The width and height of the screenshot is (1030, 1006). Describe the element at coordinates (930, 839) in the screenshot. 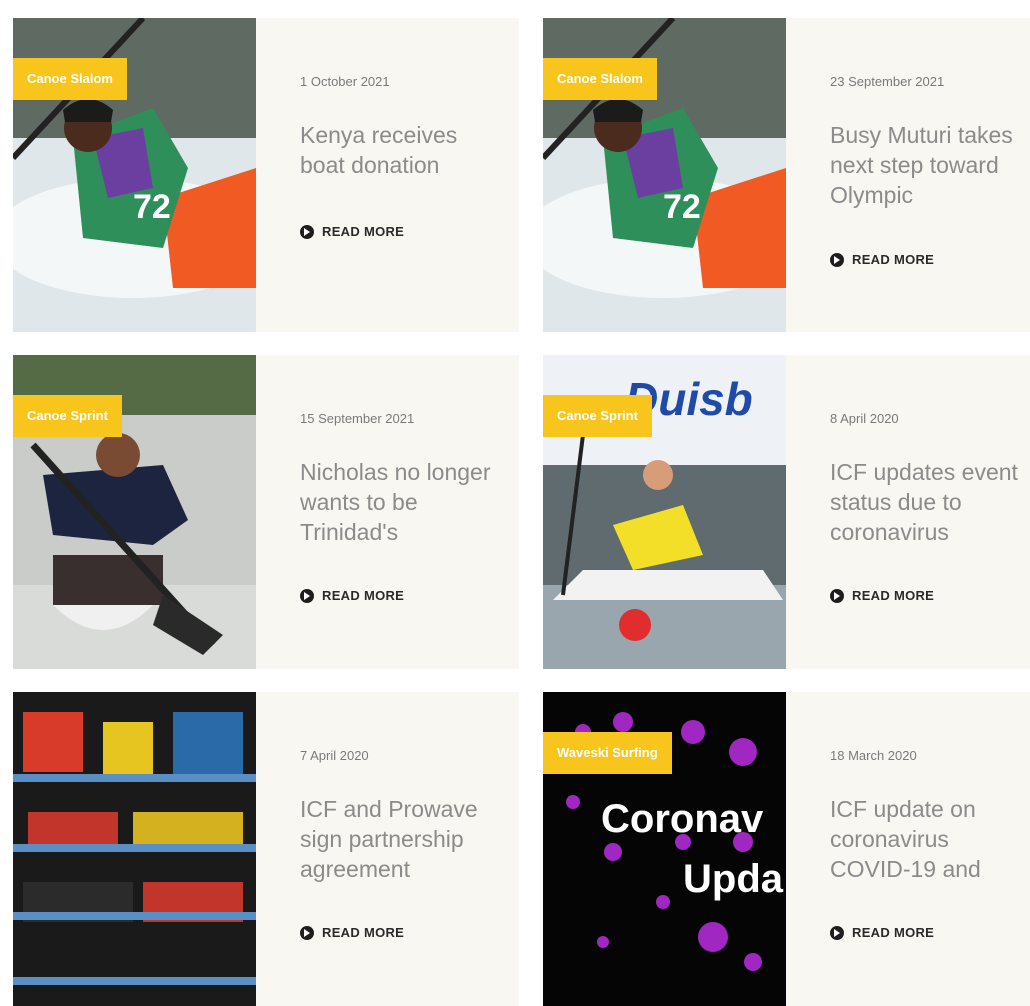

I see `article-title: ICF update on coronavirus COVID-19 and` at that location.